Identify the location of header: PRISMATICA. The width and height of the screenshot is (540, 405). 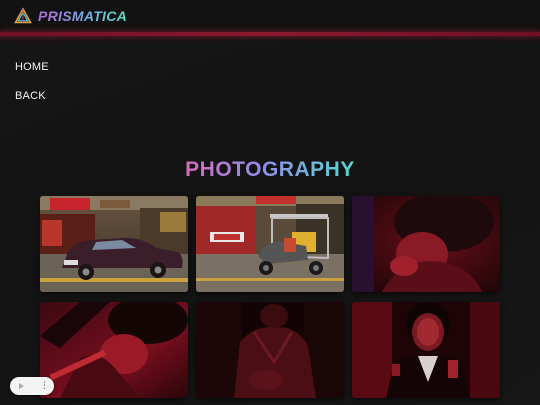
(270, 17).